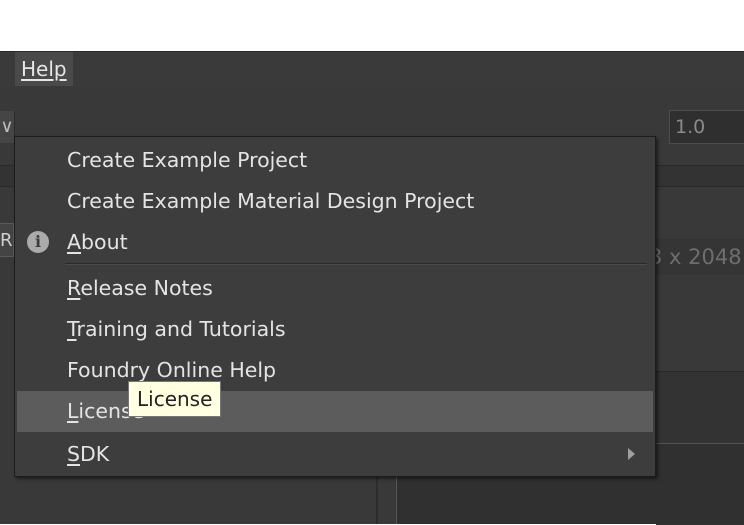 The width and height of the screenshot is (744, 525). Describe the element at coordinates (140, 288) in the screenshot. I see `menu-item-label: Release Notes` at that location.